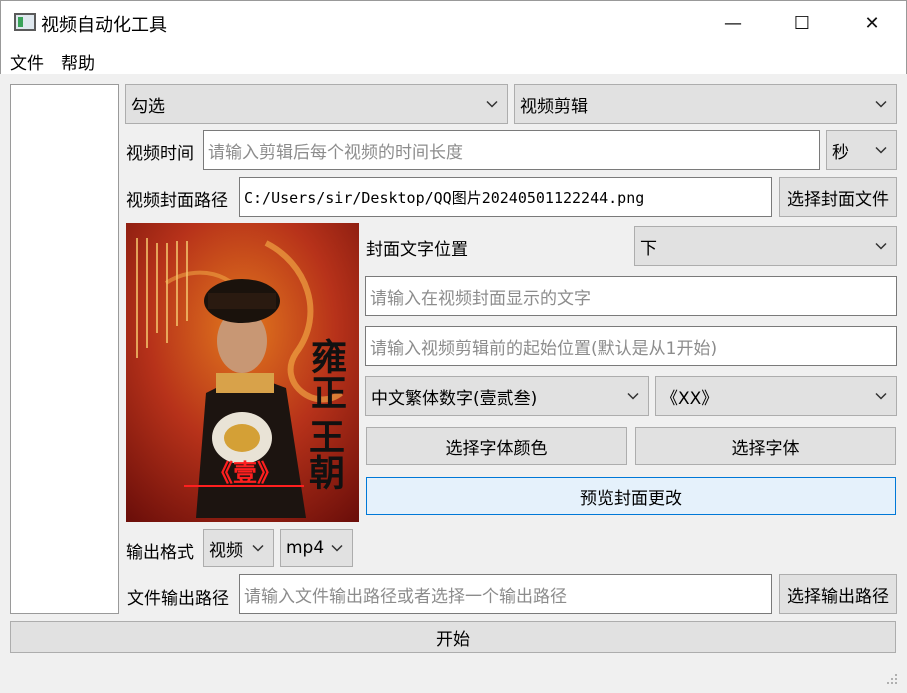  I want to click on minimize-icon: —, so click(733, 23).